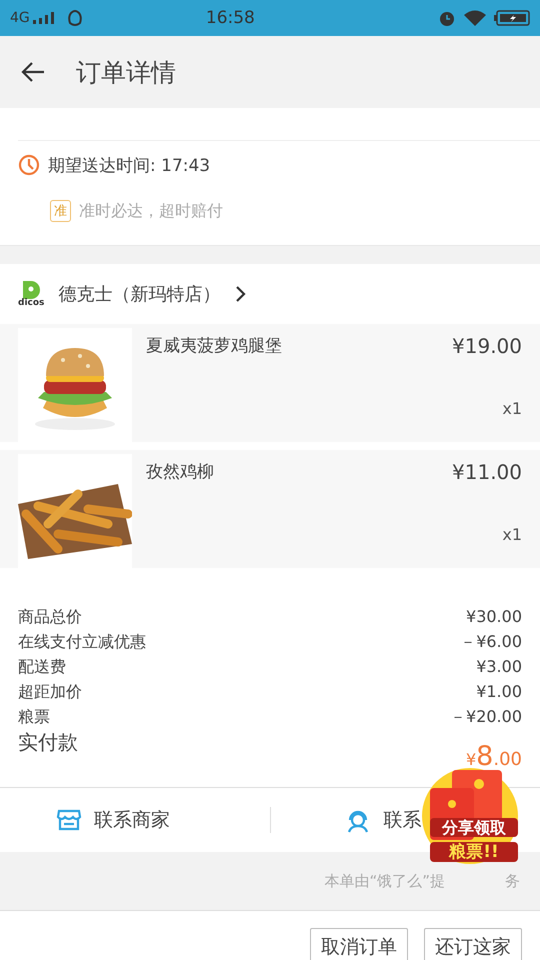  I want to click on fee-amount: ¥3.00, so click(499, 667).